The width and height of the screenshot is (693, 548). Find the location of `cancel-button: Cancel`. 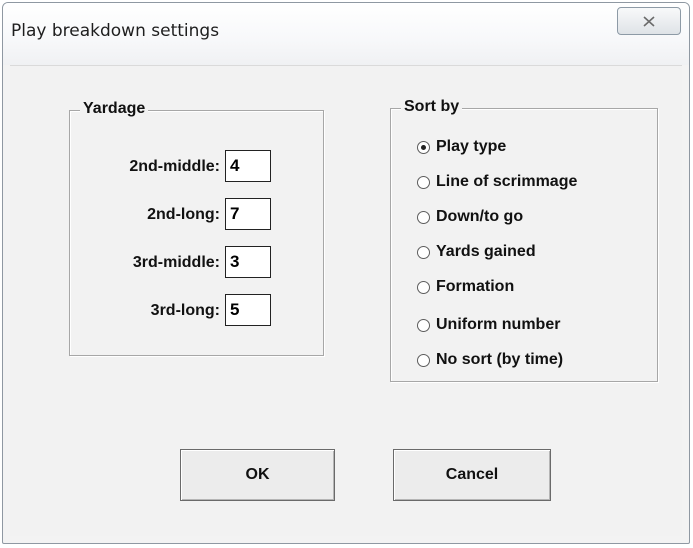

cancel-button: Cancel is located at coordinates (472, 475).